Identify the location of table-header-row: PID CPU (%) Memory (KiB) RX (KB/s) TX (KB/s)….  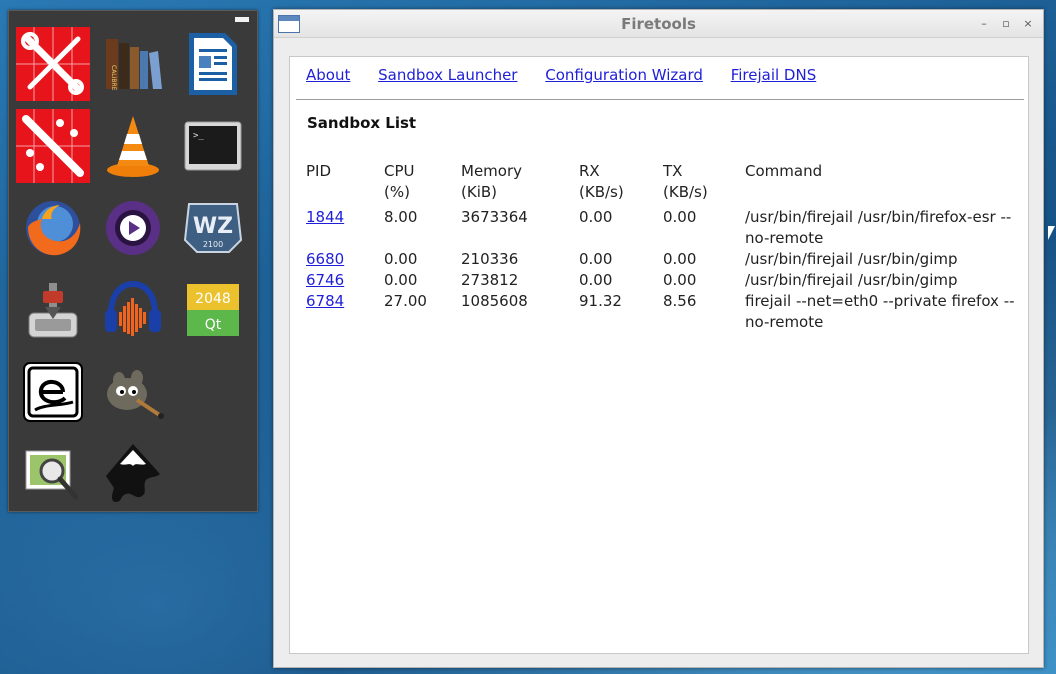
(666, 184).